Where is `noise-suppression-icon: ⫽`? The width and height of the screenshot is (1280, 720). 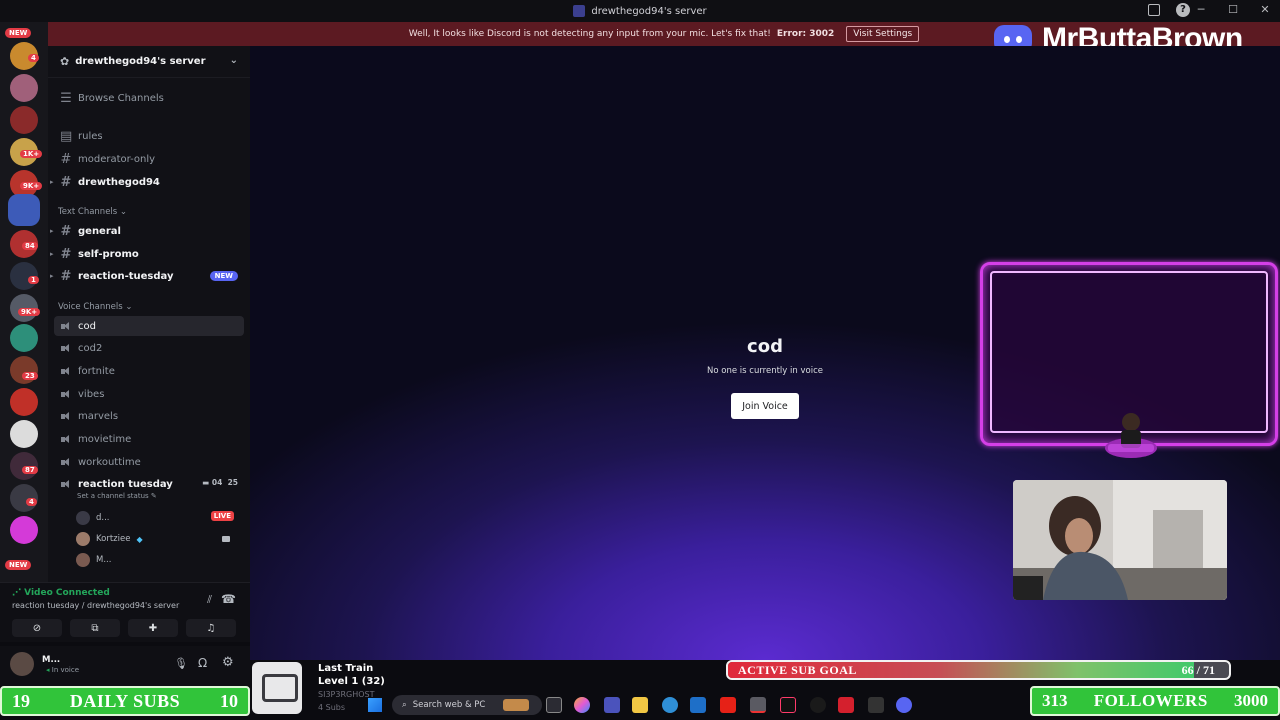 noise-suppression-icon: ⫽ is located at coordinates (209, 600).